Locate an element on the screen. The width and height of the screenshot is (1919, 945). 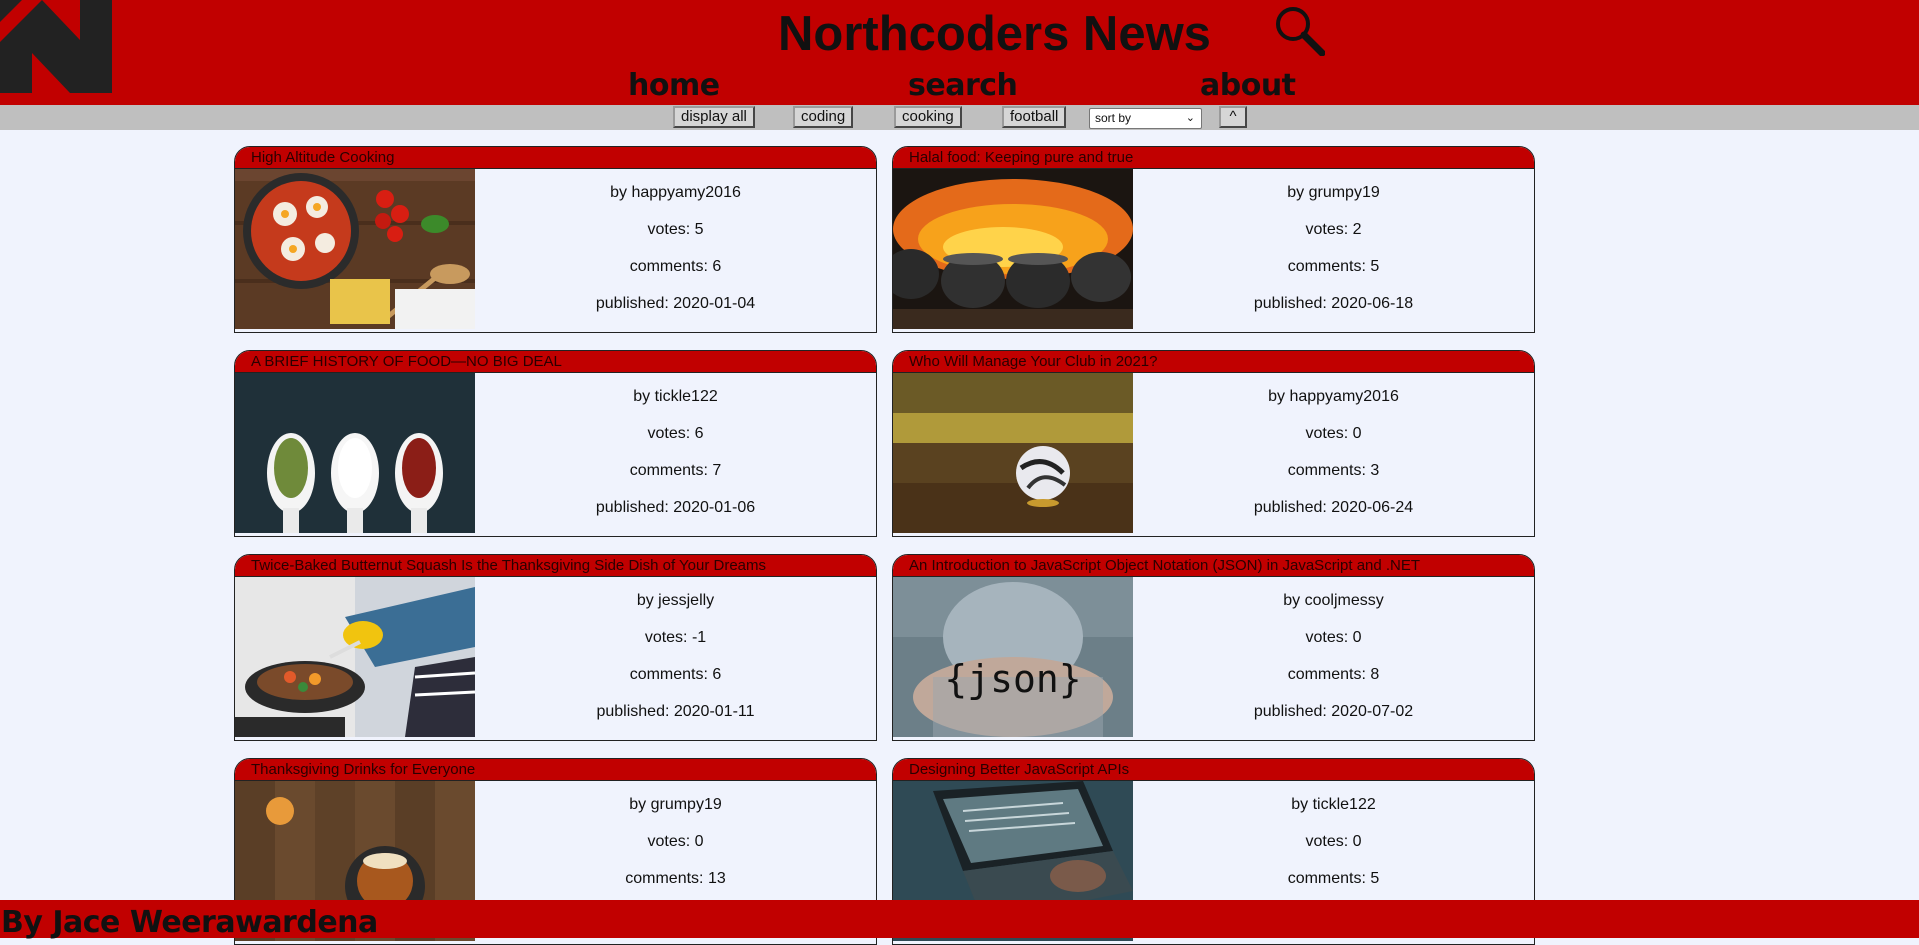
article-published: published: 2020-06-24 is located at coordinates (1333, 507).